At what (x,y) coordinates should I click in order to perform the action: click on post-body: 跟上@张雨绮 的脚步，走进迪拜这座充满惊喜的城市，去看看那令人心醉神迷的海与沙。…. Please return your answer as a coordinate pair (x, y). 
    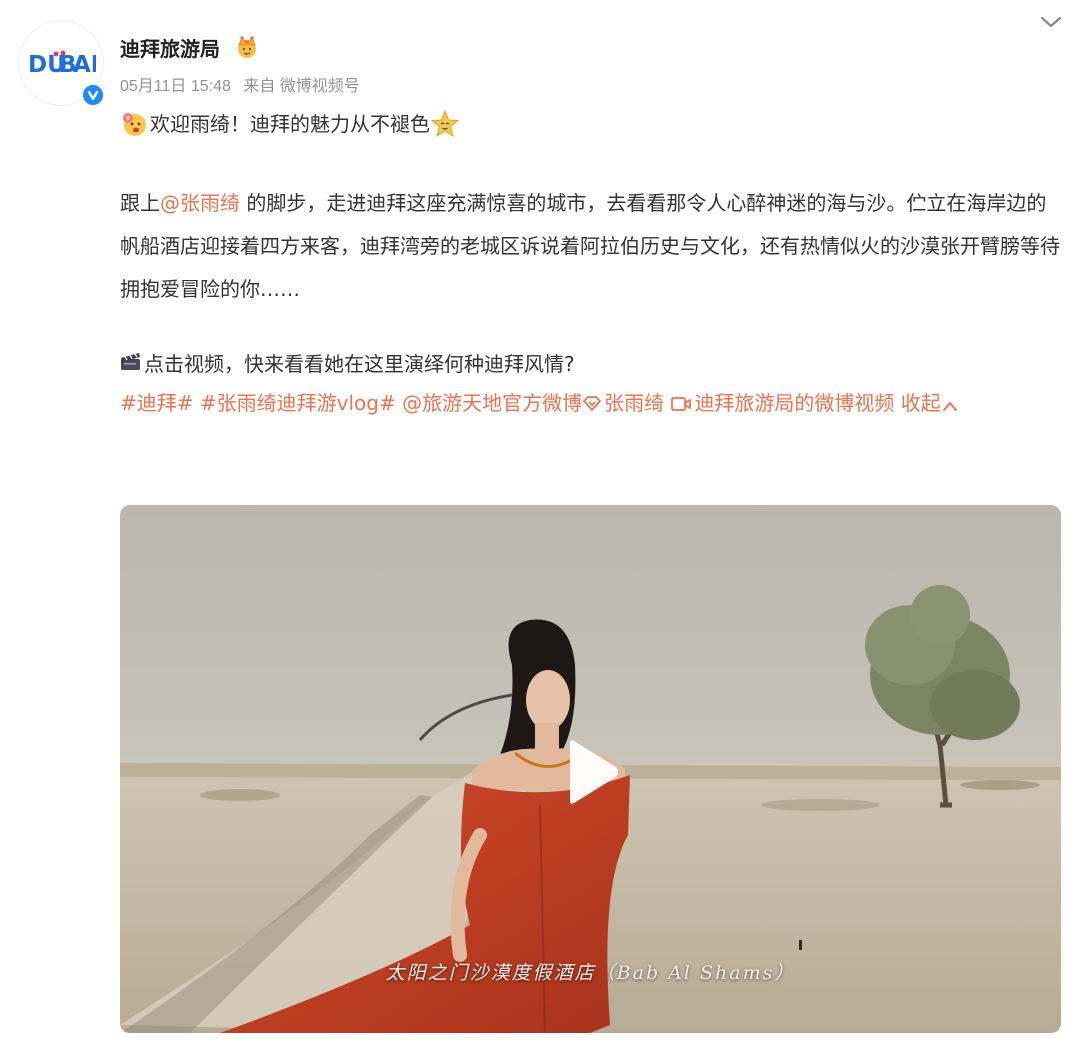
    Looking at the image, I should click on (590, 246).